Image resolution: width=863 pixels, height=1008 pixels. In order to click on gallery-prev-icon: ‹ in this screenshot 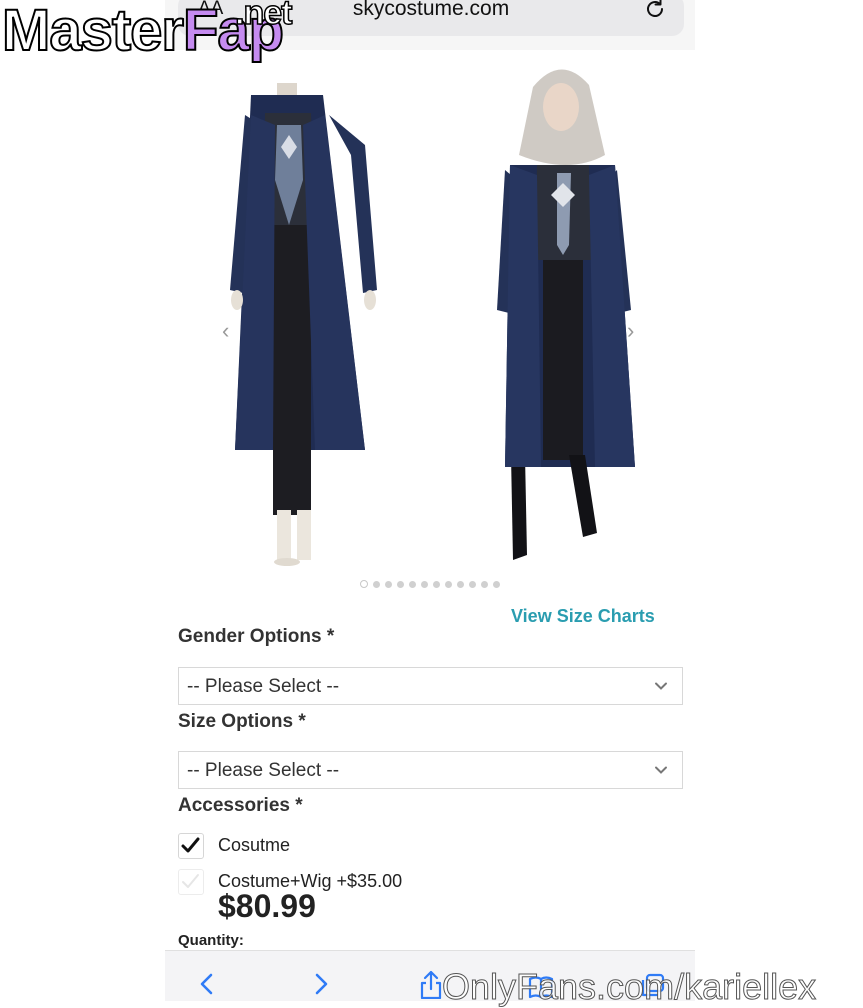, I will do `click(225, 331)`.